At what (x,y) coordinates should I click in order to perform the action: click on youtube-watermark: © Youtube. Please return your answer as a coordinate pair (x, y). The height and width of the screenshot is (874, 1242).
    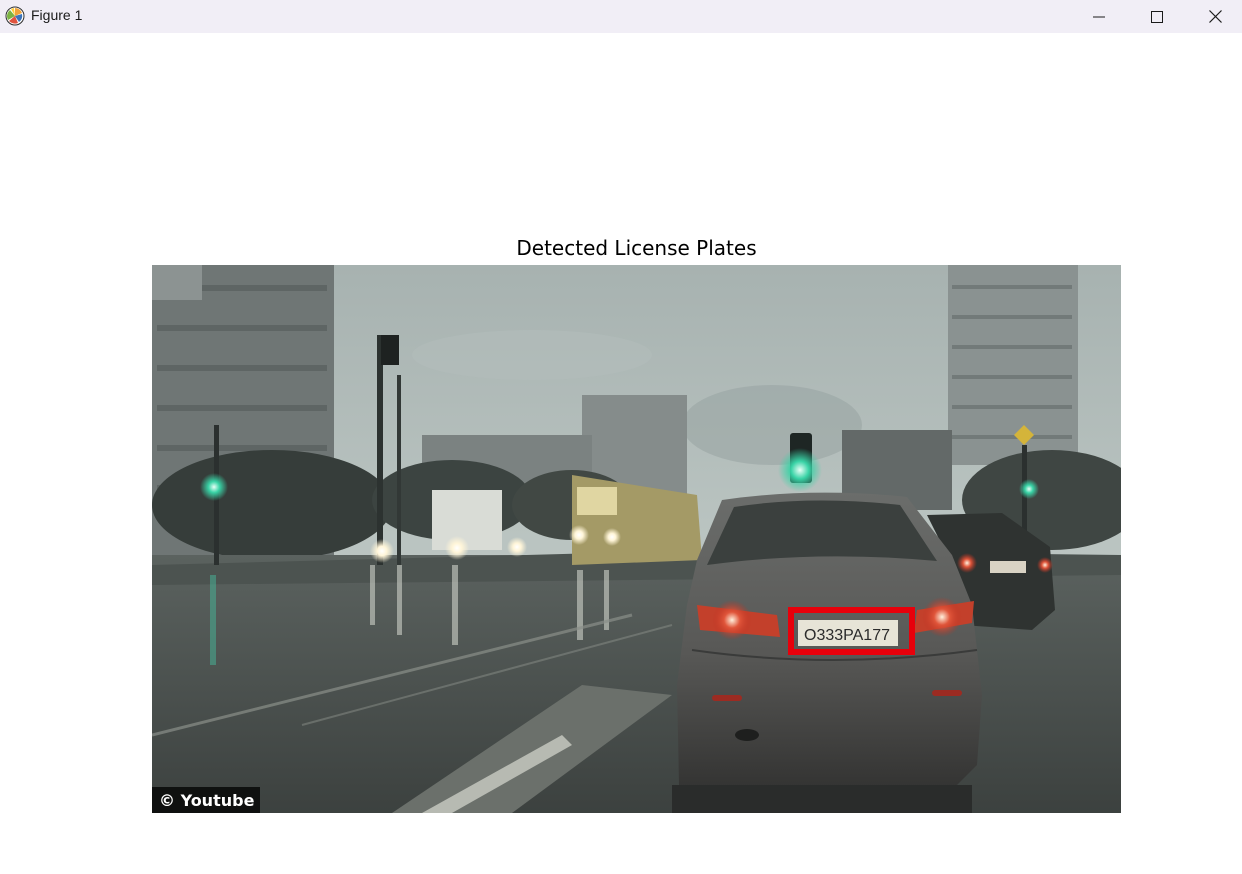
    Looking at the image, I should click on (207, 800).